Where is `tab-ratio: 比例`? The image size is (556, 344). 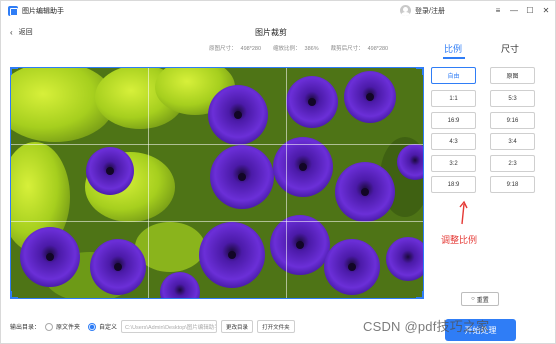
tab-ratio: 比例 is located at coordinates (453, 48).